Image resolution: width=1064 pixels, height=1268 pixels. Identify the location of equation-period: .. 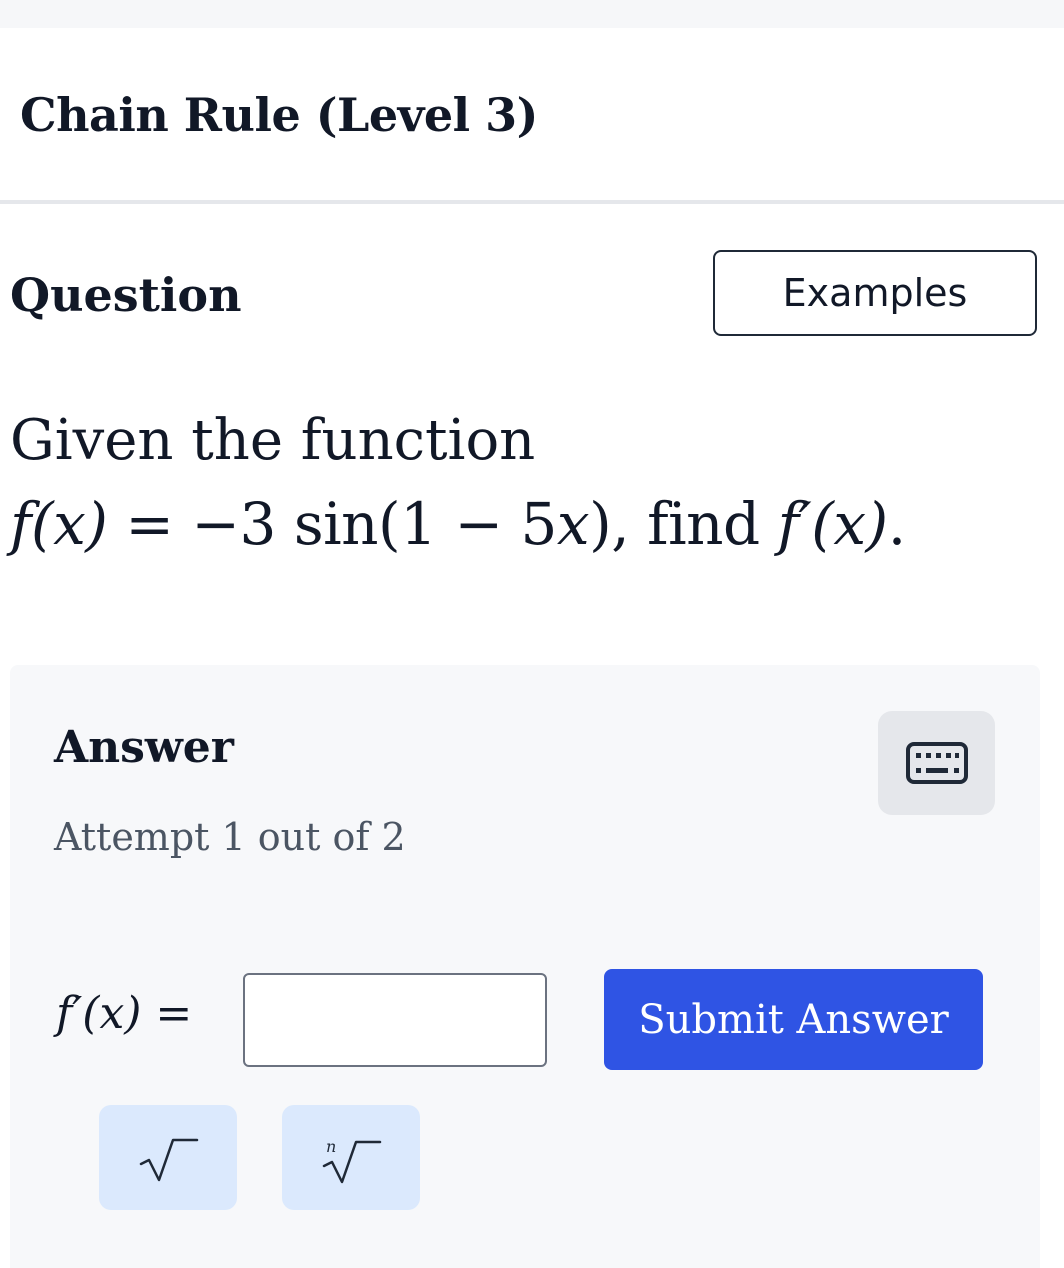
(896, 524).